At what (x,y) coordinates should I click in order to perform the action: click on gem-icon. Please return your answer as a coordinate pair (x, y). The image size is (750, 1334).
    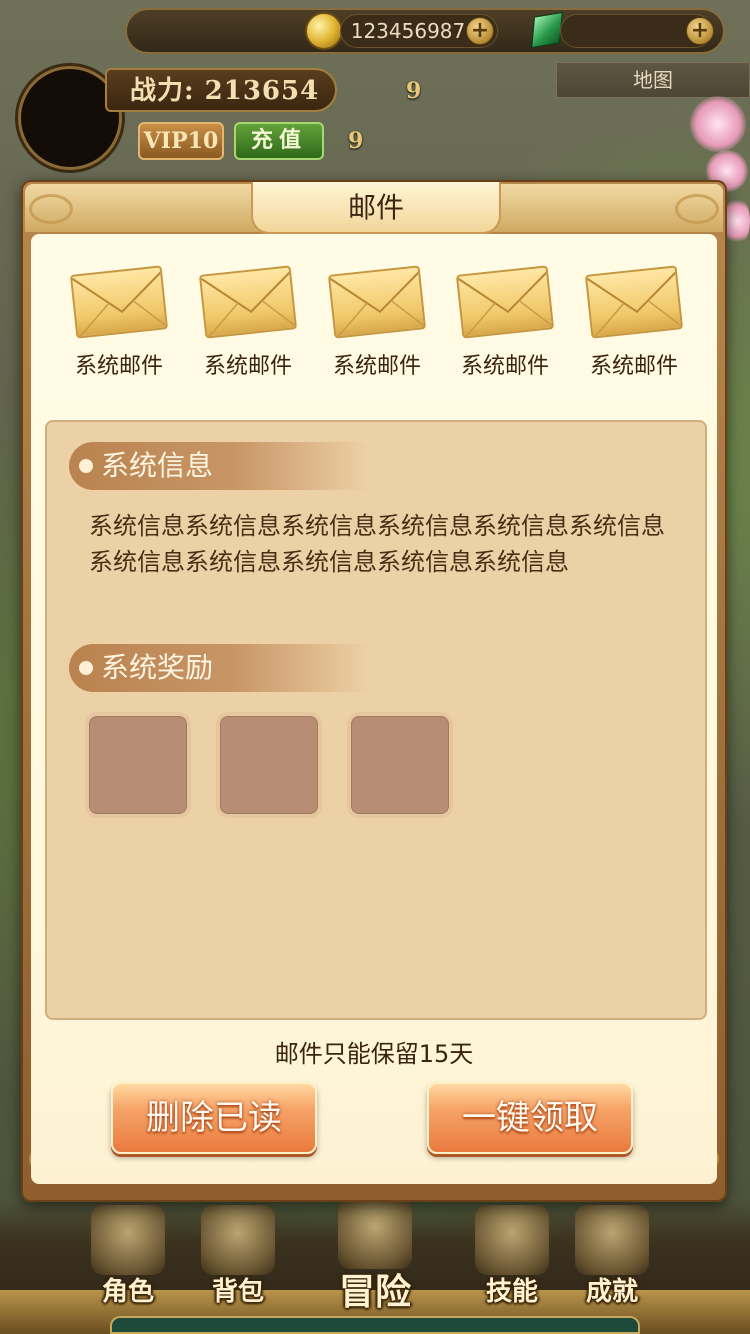
    Looking at the image, I should click on (547, 30).